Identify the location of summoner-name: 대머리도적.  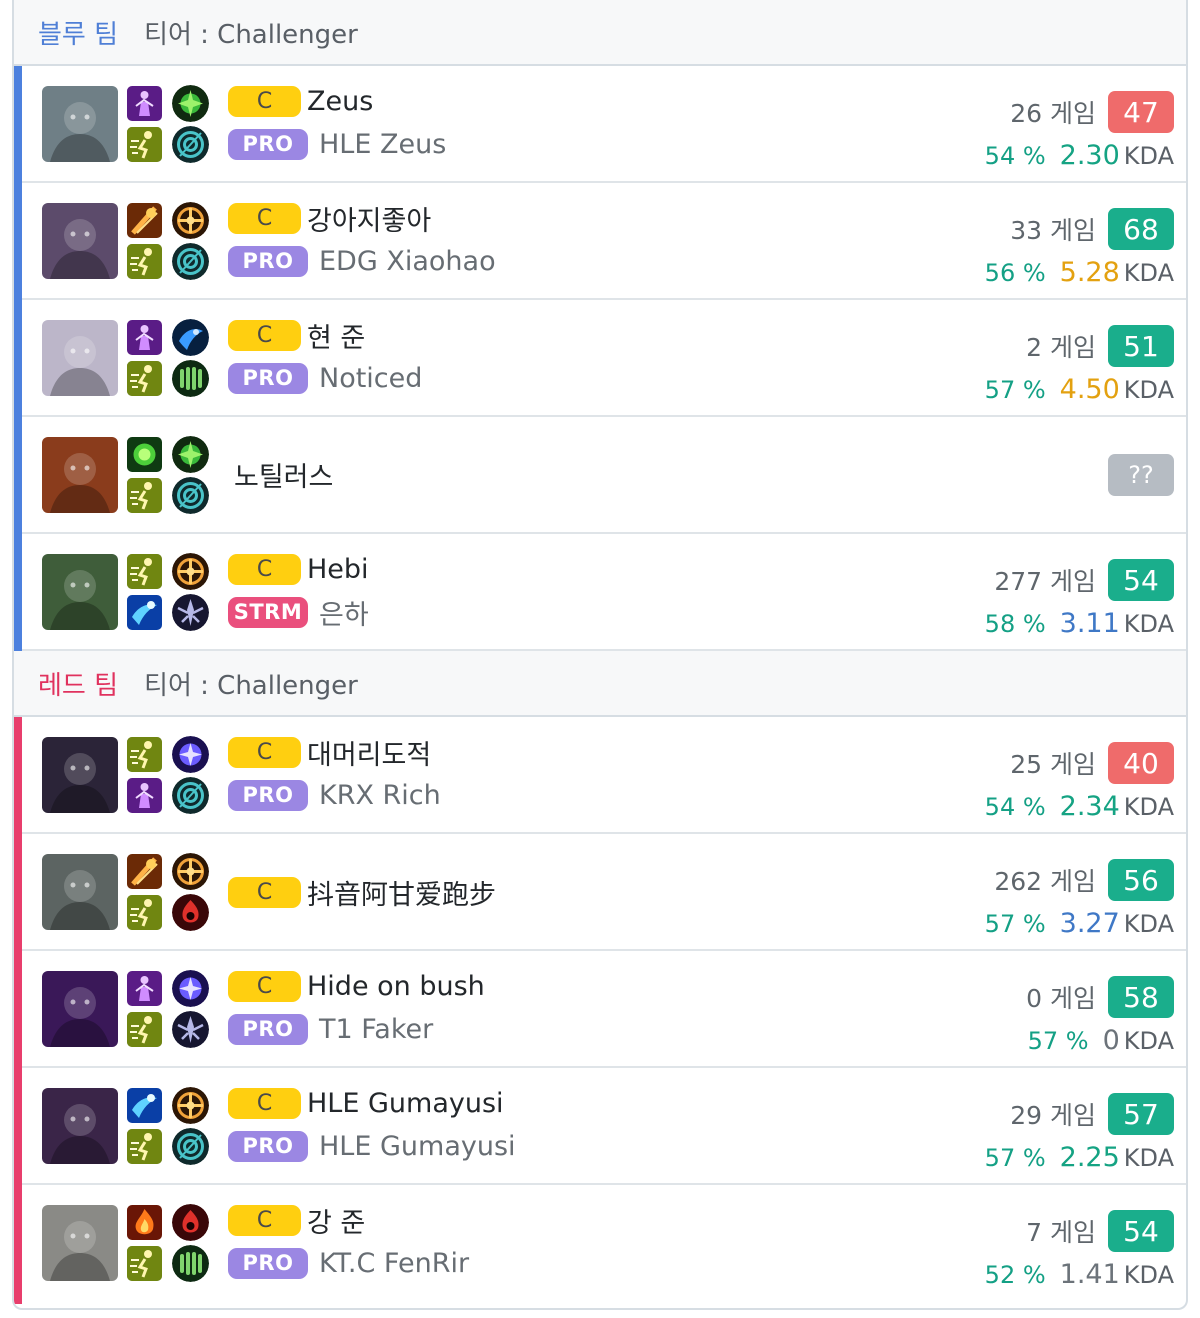
(369, 752).